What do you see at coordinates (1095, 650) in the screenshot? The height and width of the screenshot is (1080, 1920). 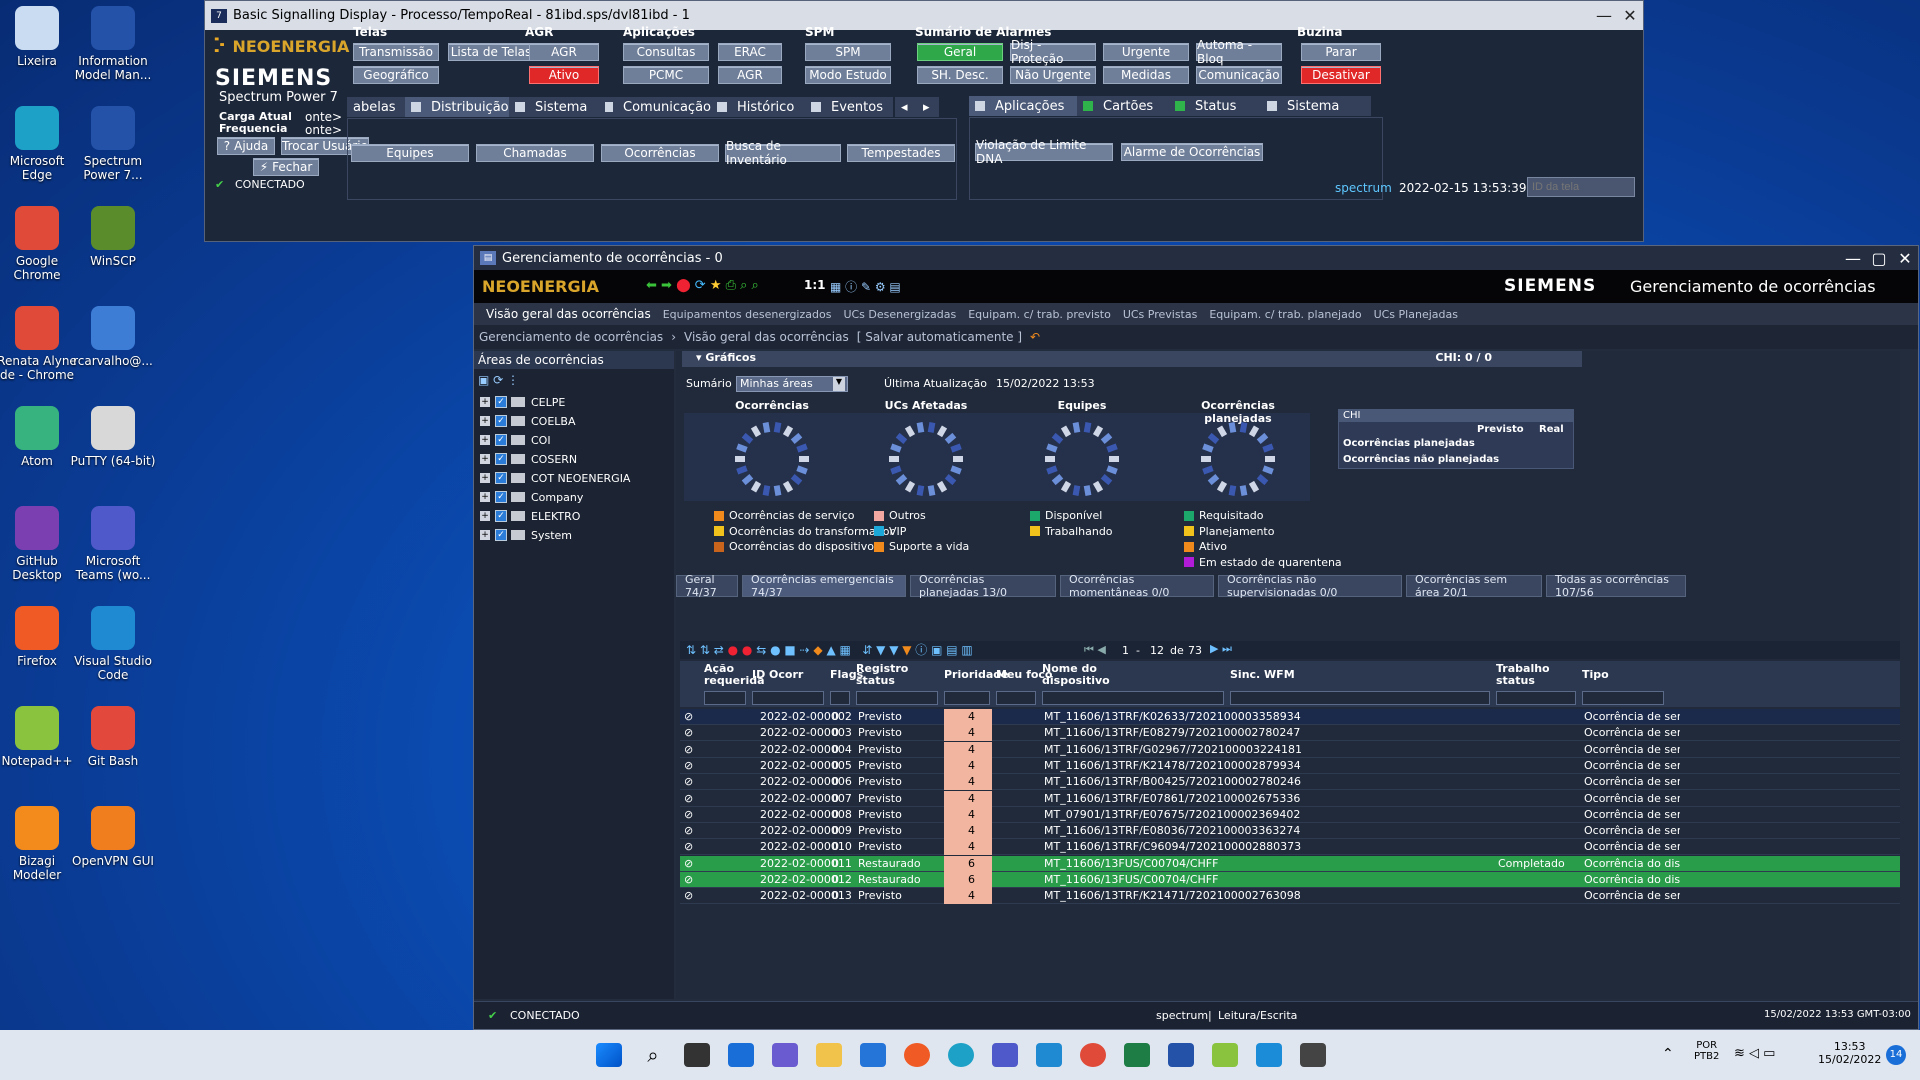 I see `pager-first-icon: ⏮ ◀` at bounding box center [1095, 650].